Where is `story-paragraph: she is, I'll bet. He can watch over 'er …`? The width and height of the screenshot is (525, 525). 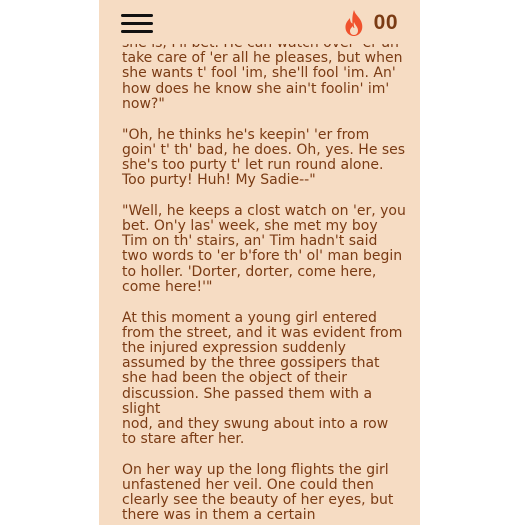 story-paragraph: she is, I'll bet. He can watch over 'er … is located at coordinates (262, 73).